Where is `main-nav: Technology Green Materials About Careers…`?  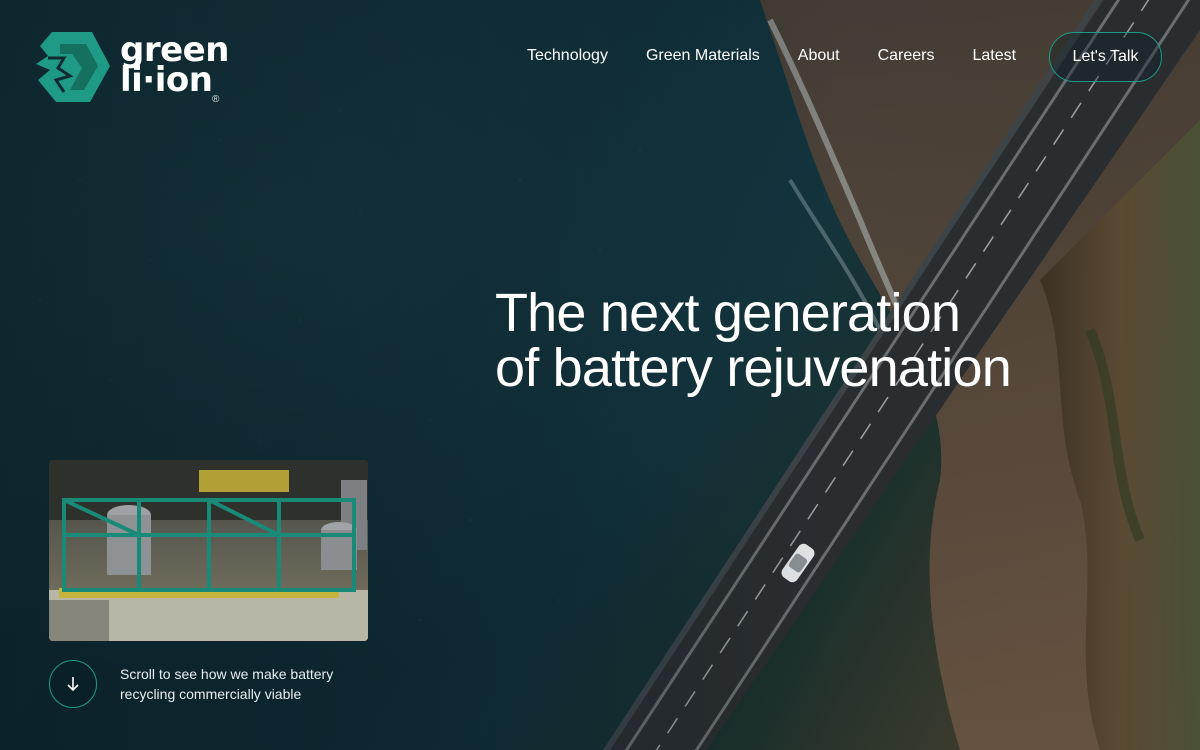 main-nav: Technology Green Materials About Careers… is located at coordinates (771, 56).